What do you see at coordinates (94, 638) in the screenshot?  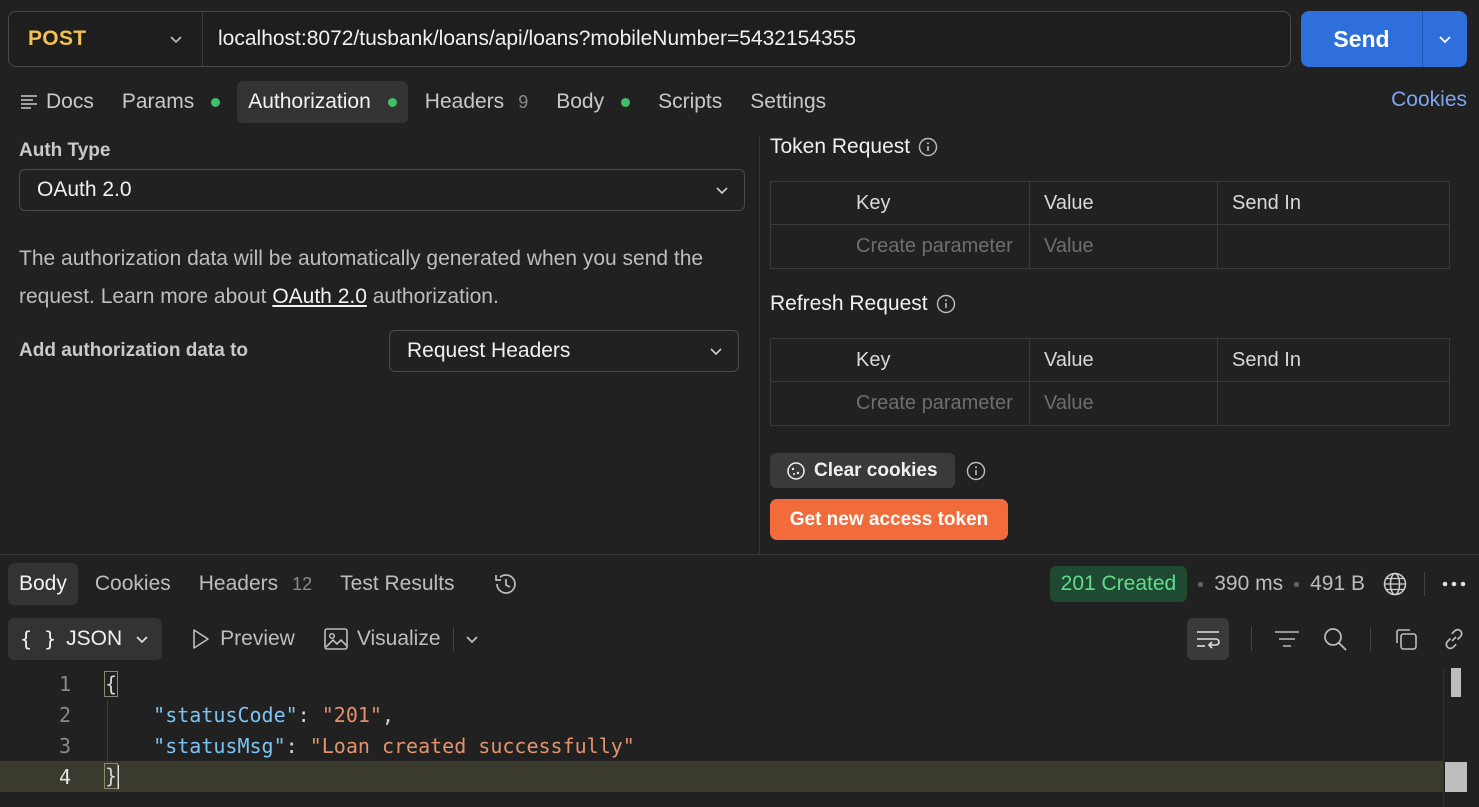 I see `format-label: JSON` at bounding box center [94, 638].